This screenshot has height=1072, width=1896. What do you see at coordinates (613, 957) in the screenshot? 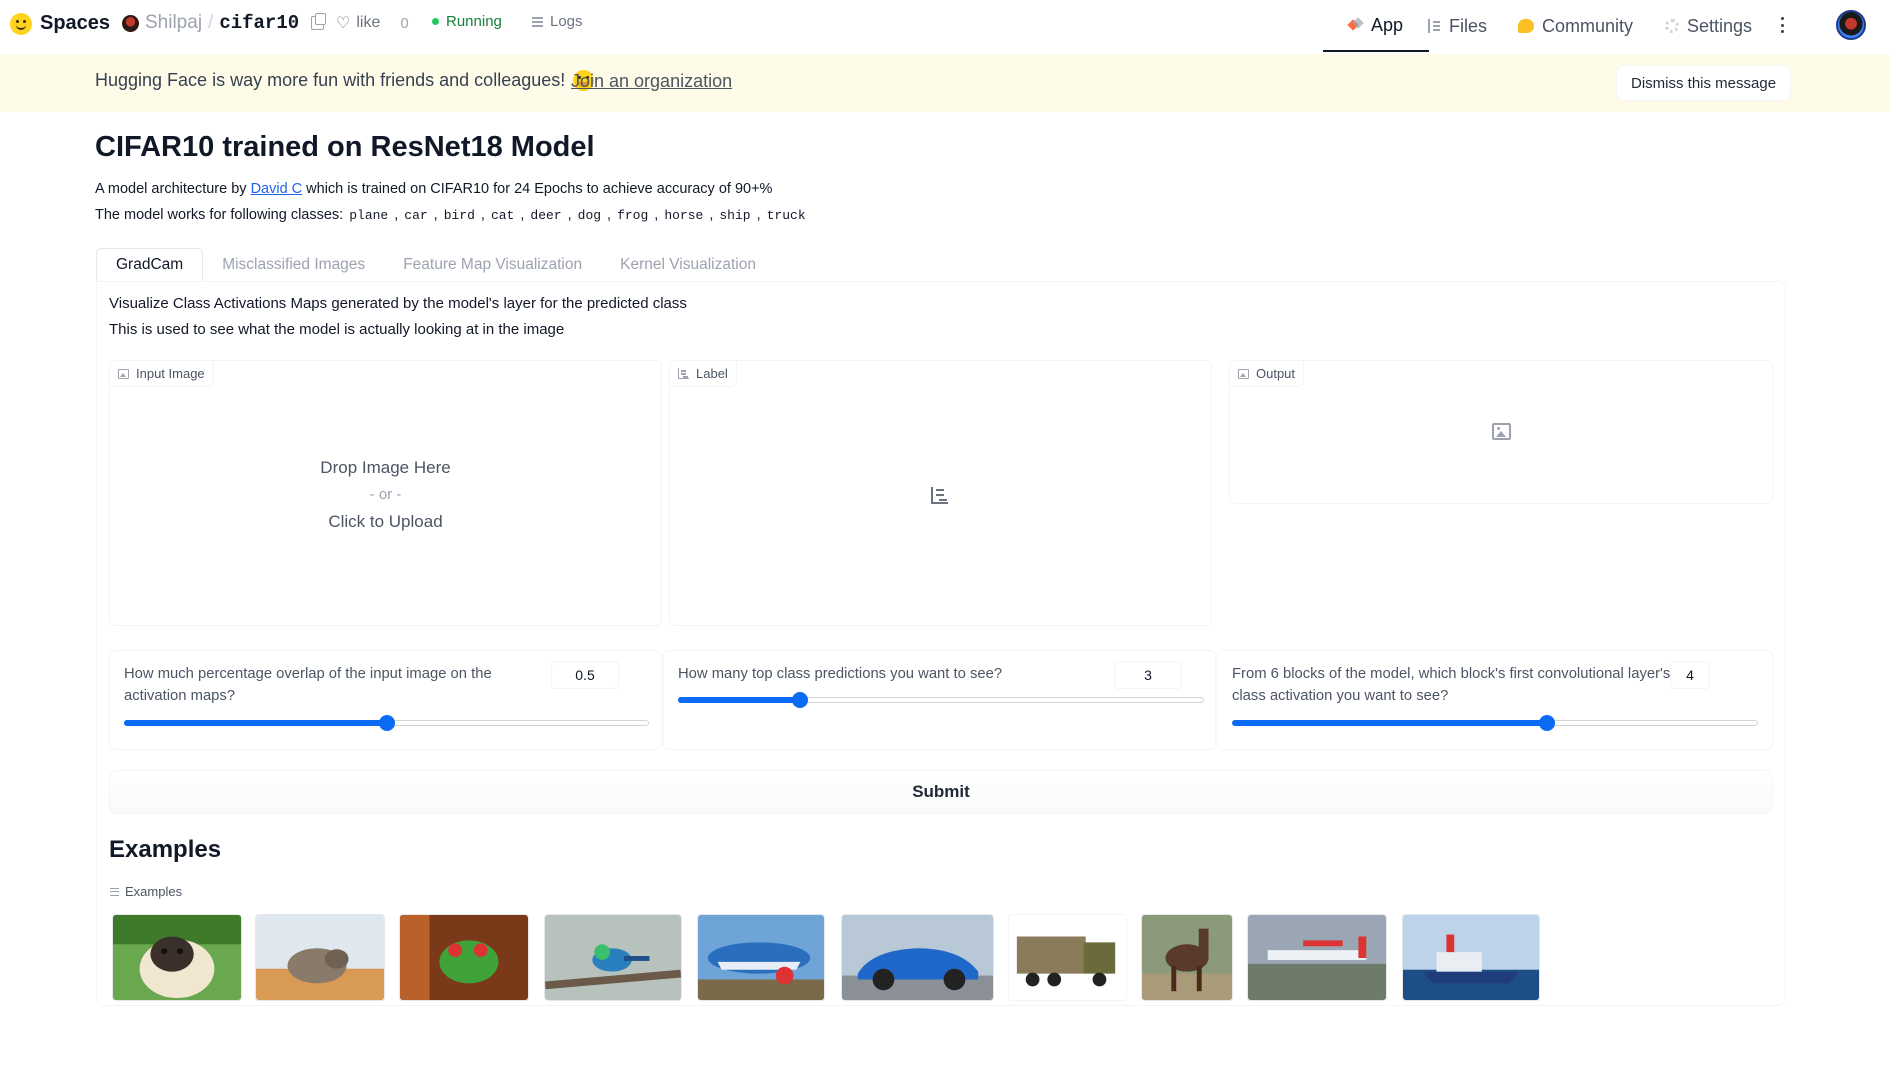
I see `example-bird-image` at bounding box center [613, 957].